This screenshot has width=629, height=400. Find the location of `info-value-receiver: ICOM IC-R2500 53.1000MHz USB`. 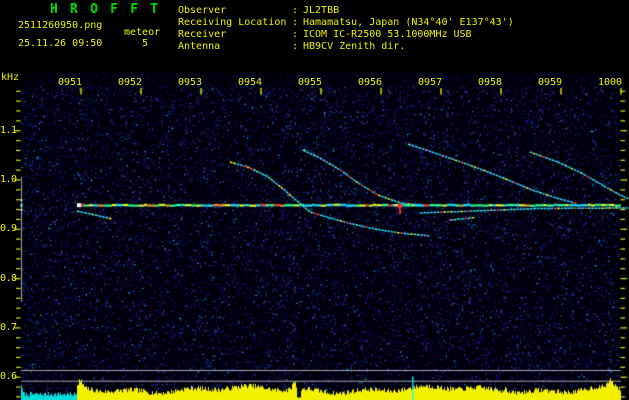

info-value-receiver: ICOM IC-R2500 53.1000MHz USB is located at coordinates (387, 34).